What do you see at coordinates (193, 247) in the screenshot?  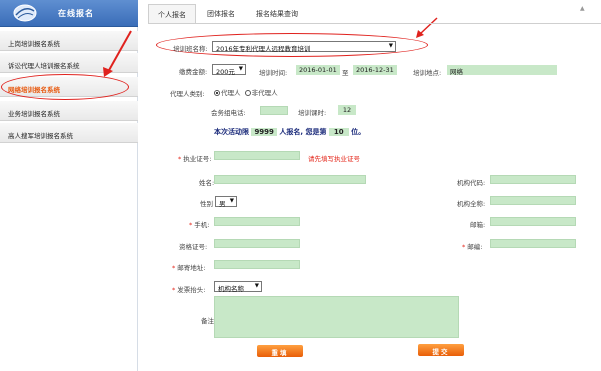 I see `cert-label: 资格证号:` at bounding box center [193, 247].